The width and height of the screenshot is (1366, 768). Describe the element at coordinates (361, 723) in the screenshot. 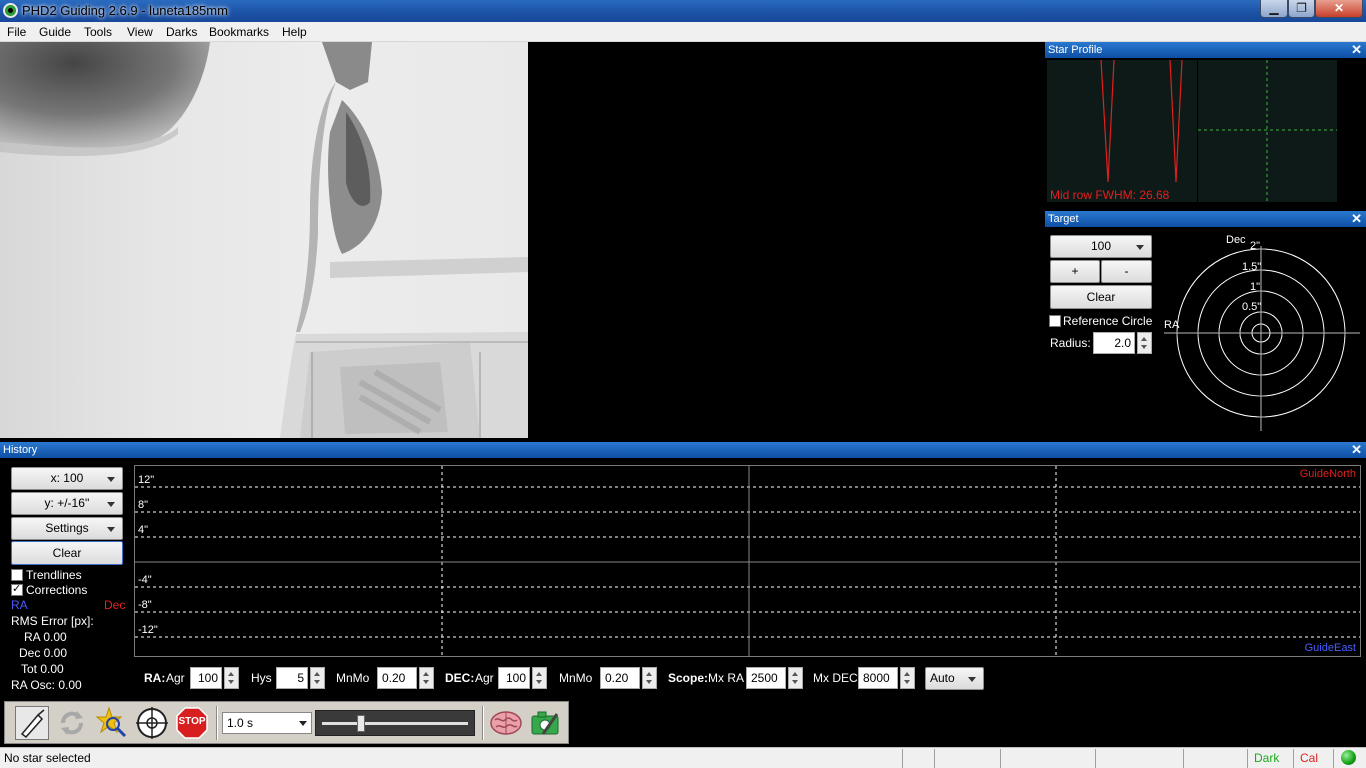

I see `slider-thumb` at that location.